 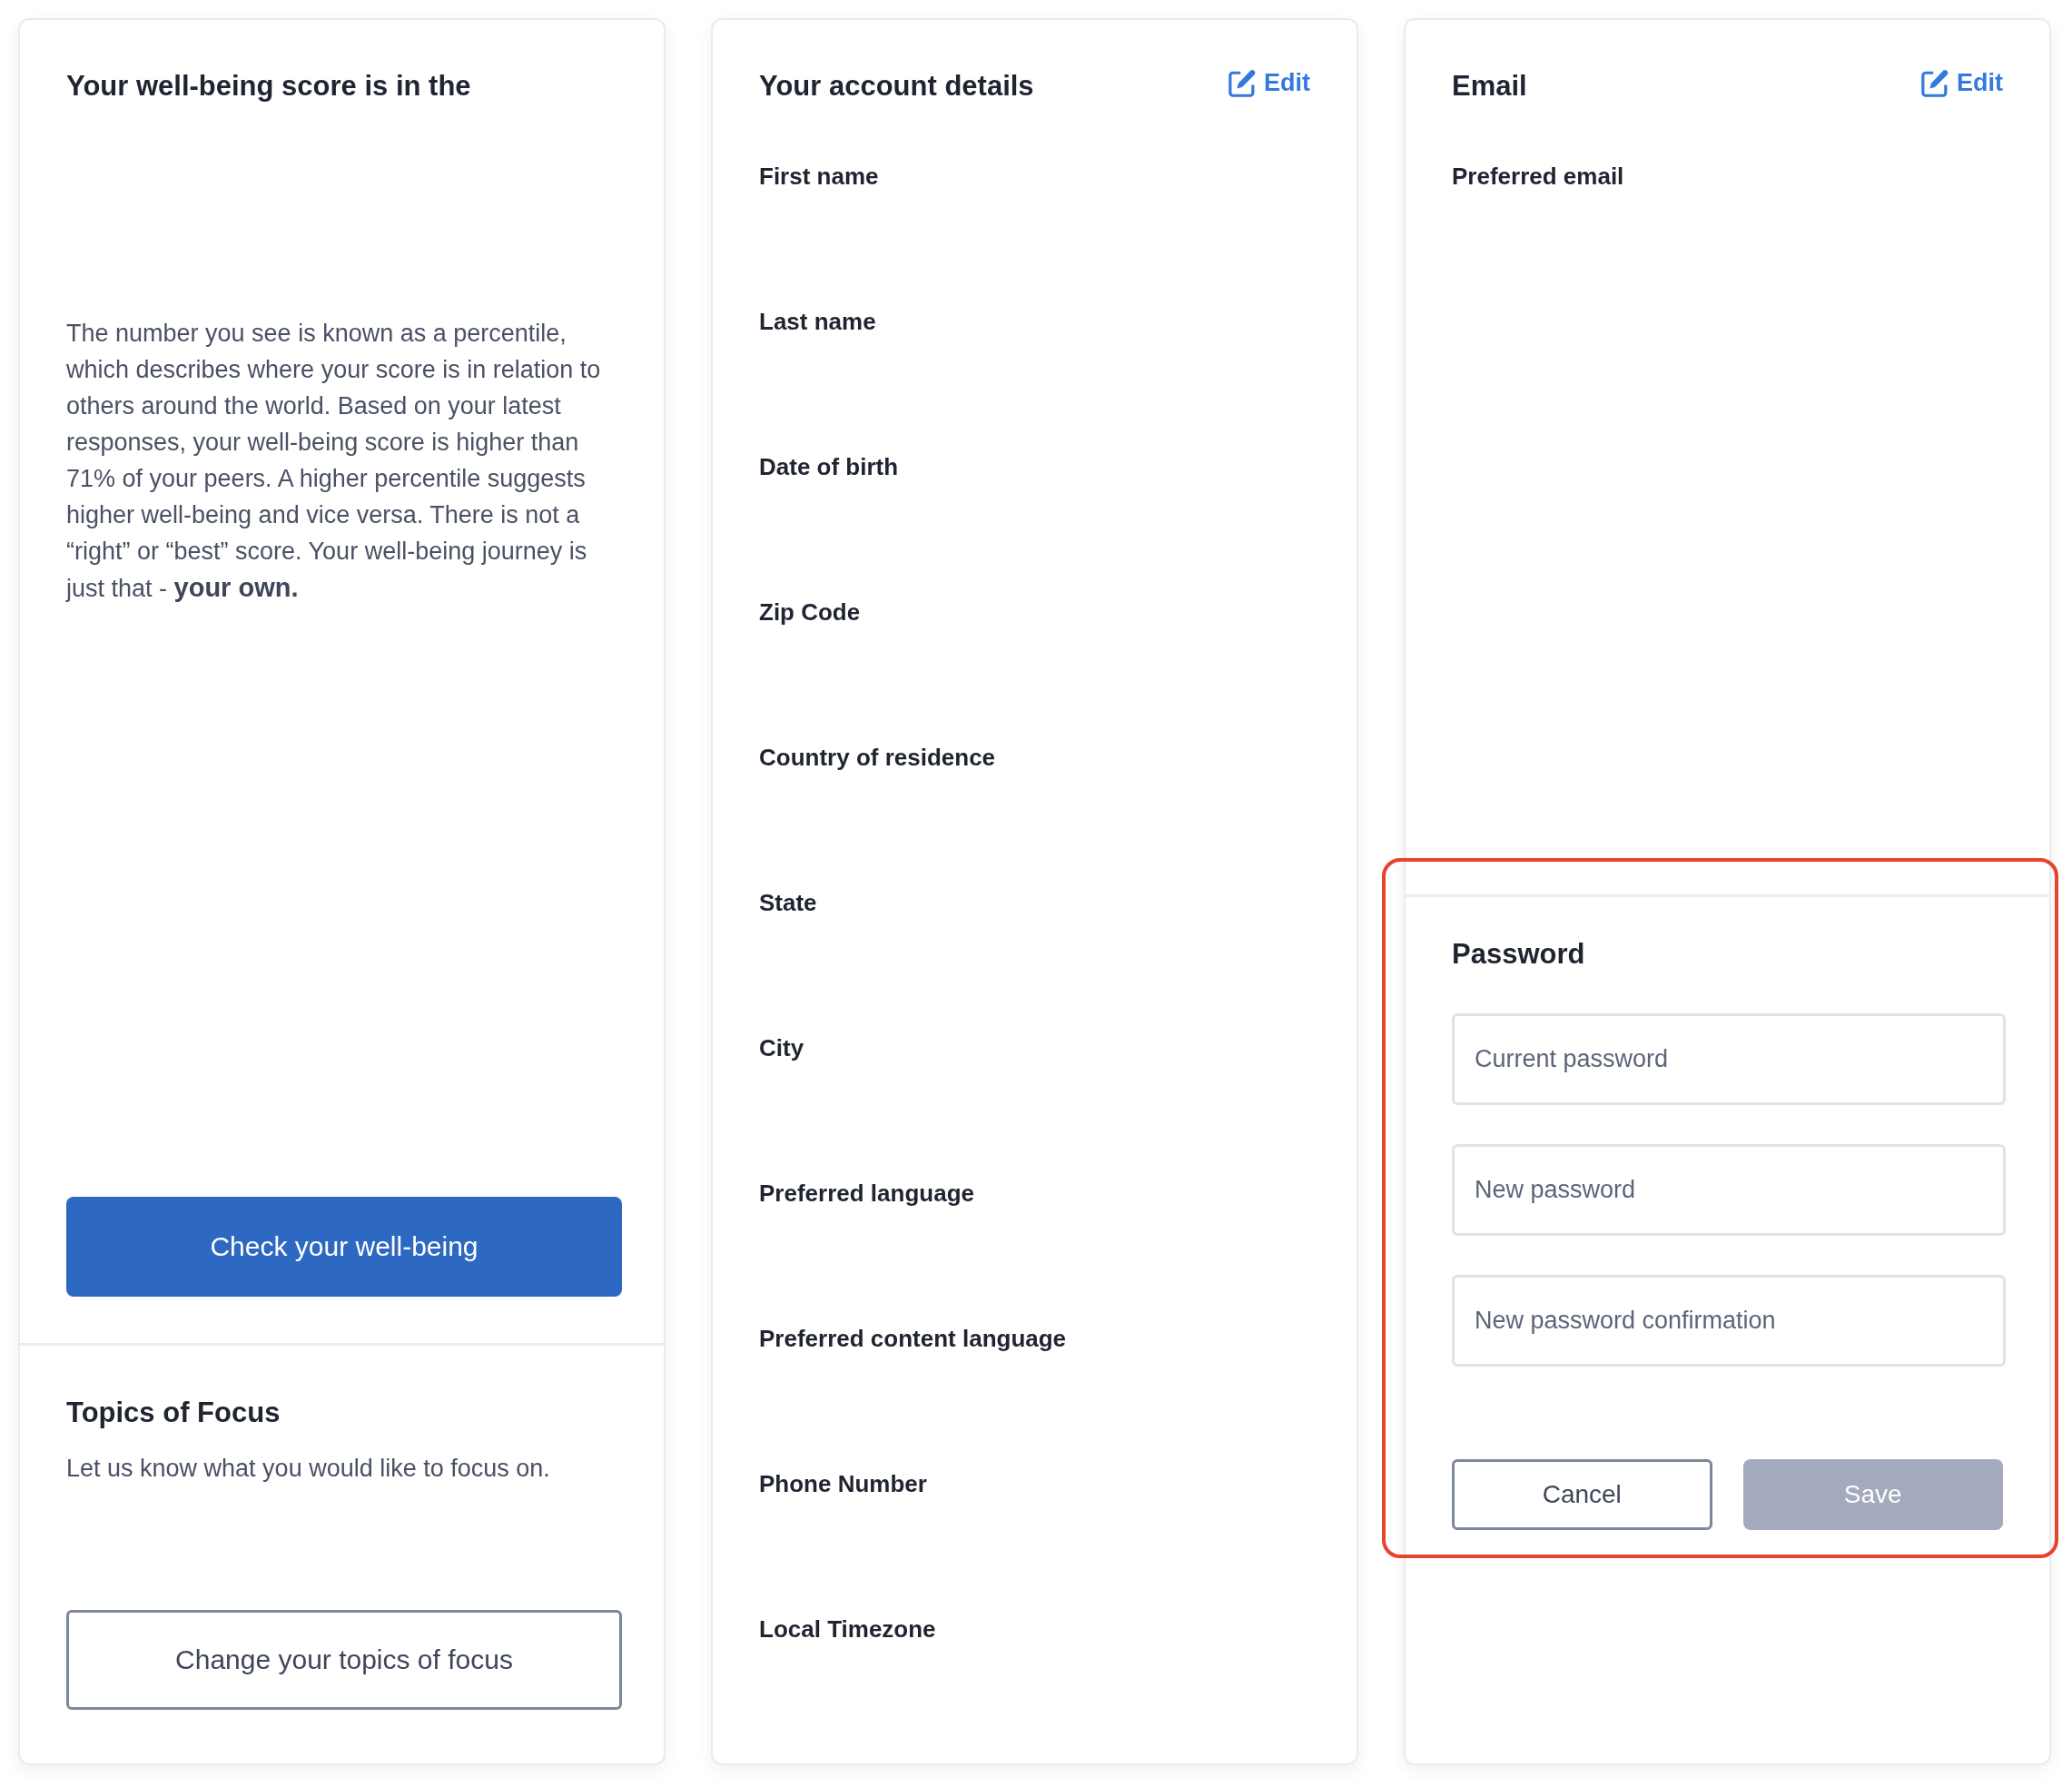 What do you see at coordinates (810, 612) in the screenshot?
I see `field-label: Zip Code` at bounding box center [810, 612].